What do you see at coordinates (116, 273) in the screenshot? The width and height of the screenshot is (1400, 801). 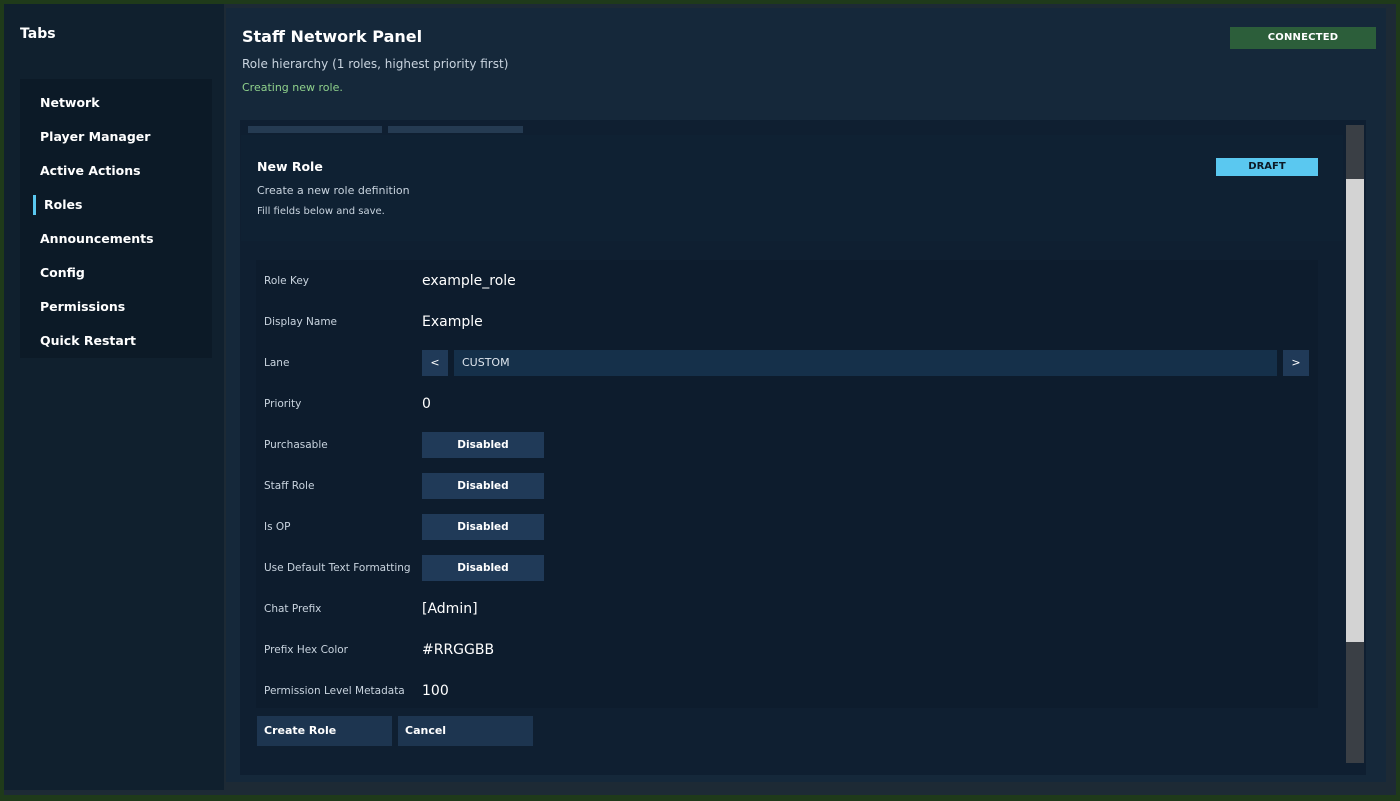 I see `sidebar-item-config: Config` at bounding box center [116, 273].